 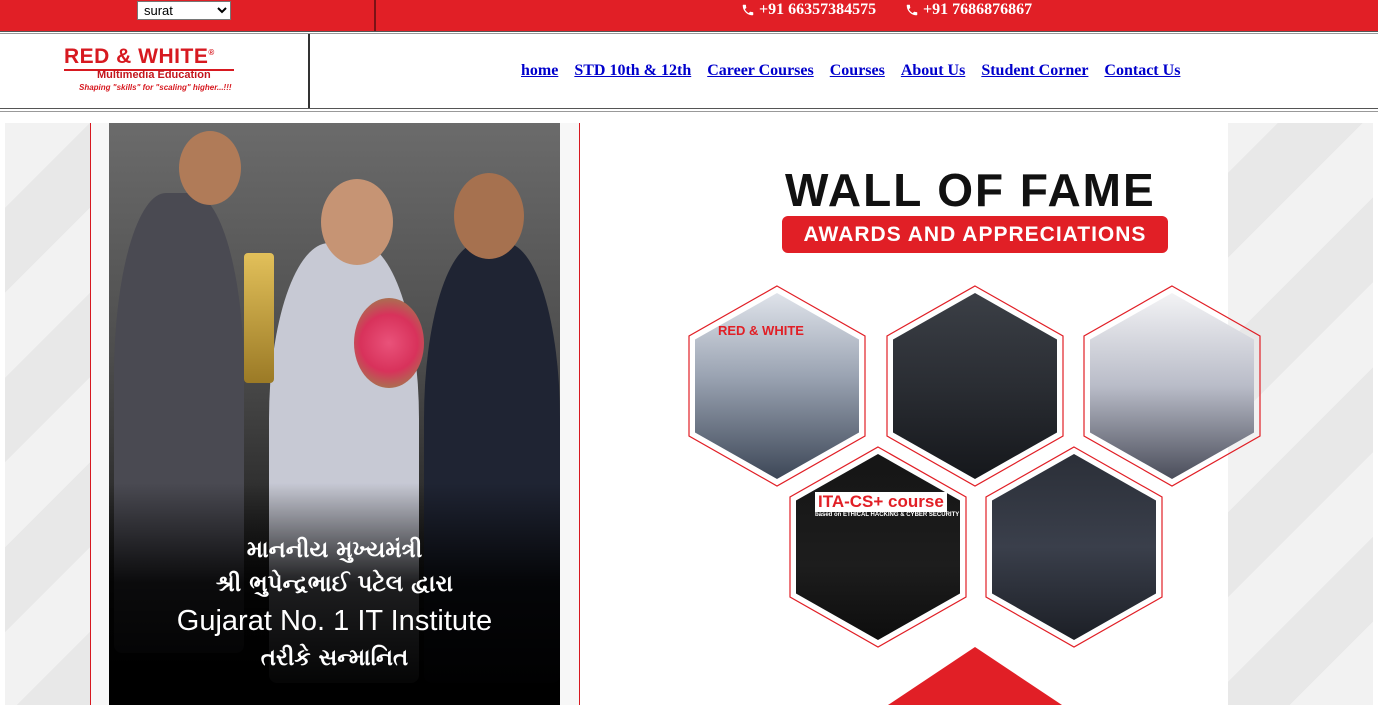 I want to click on person-left-head, so click(x=210, y=168).